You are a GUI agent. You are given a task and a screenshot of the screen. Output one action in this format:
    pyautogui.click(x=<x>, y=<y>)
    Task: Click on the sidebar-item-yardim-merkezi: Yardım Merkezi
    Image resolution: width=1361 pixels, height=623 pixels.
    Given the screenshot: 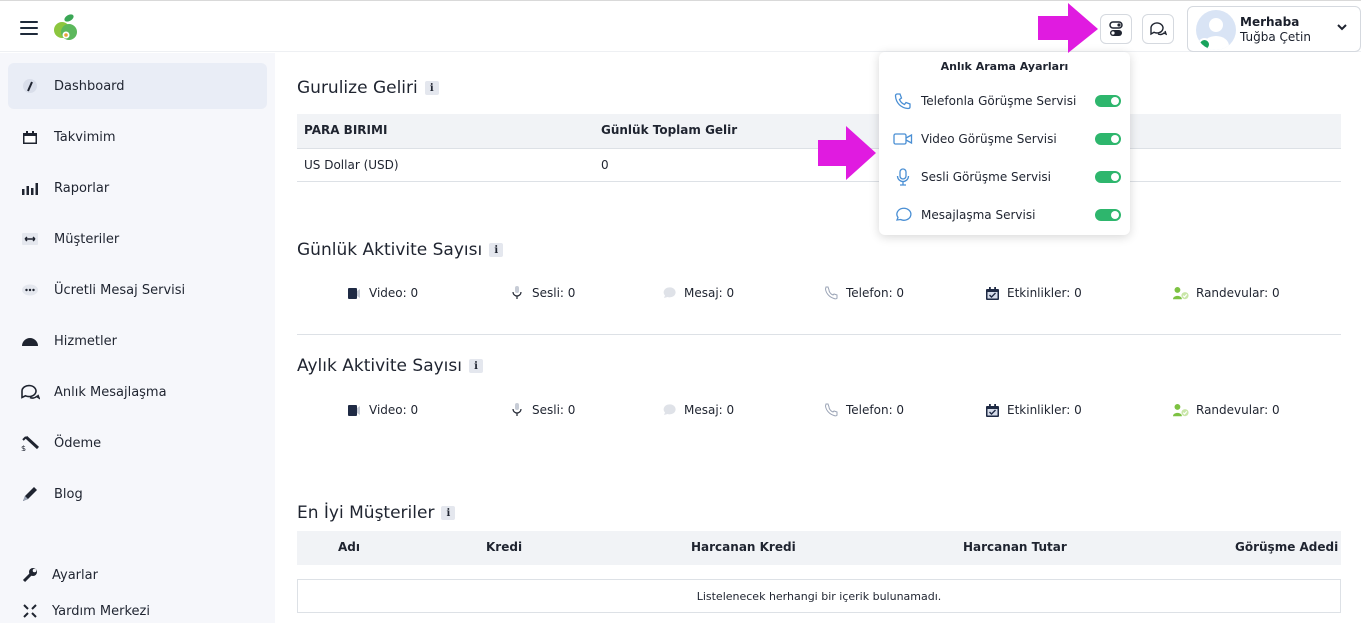 What is the action you would take?
    pyautogui.click(x=137, y=607)
    